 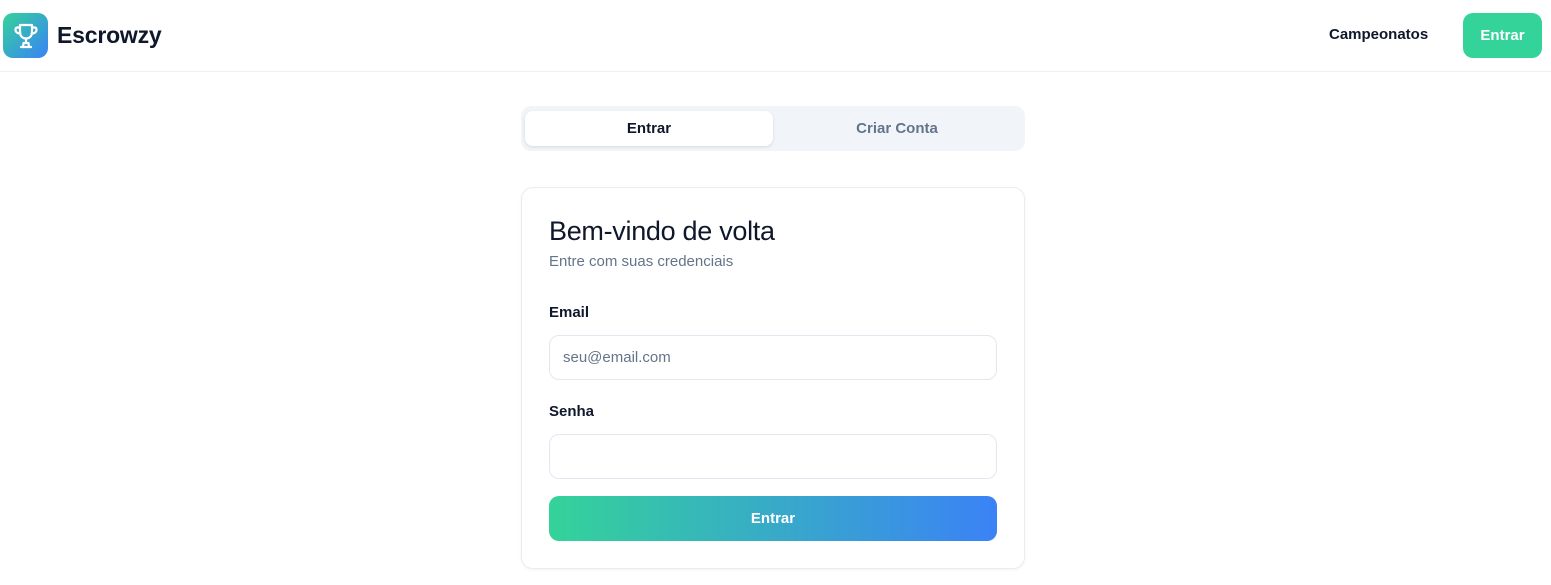 I want to click on auth-tabs: Entrar Criar Conta, so click(x=773, y=128).